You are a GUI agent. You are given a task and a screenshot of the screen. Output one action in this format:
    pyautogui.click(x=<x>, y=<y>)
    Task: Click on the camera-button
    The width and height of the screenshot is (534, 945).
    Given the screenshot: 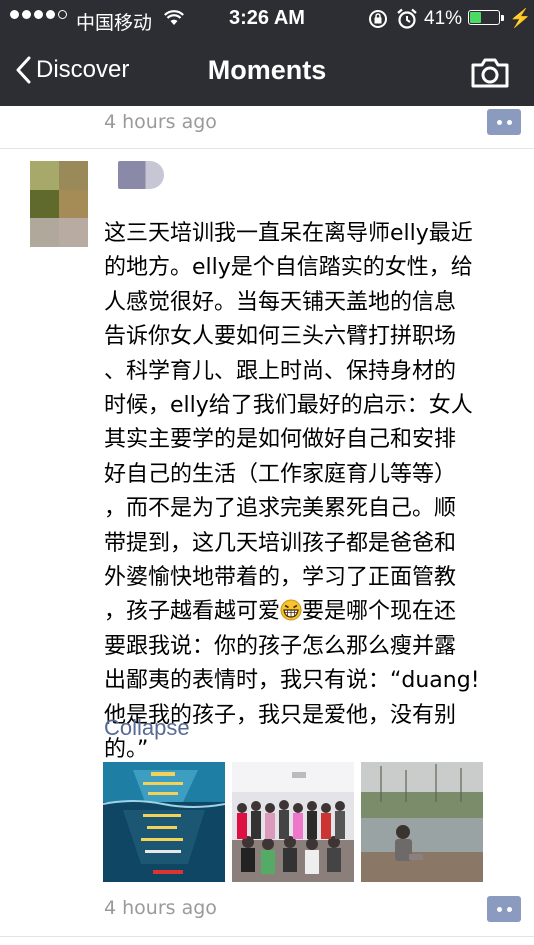 What is the action you would take?
    pyautogui.click(x=490, y=75)
    